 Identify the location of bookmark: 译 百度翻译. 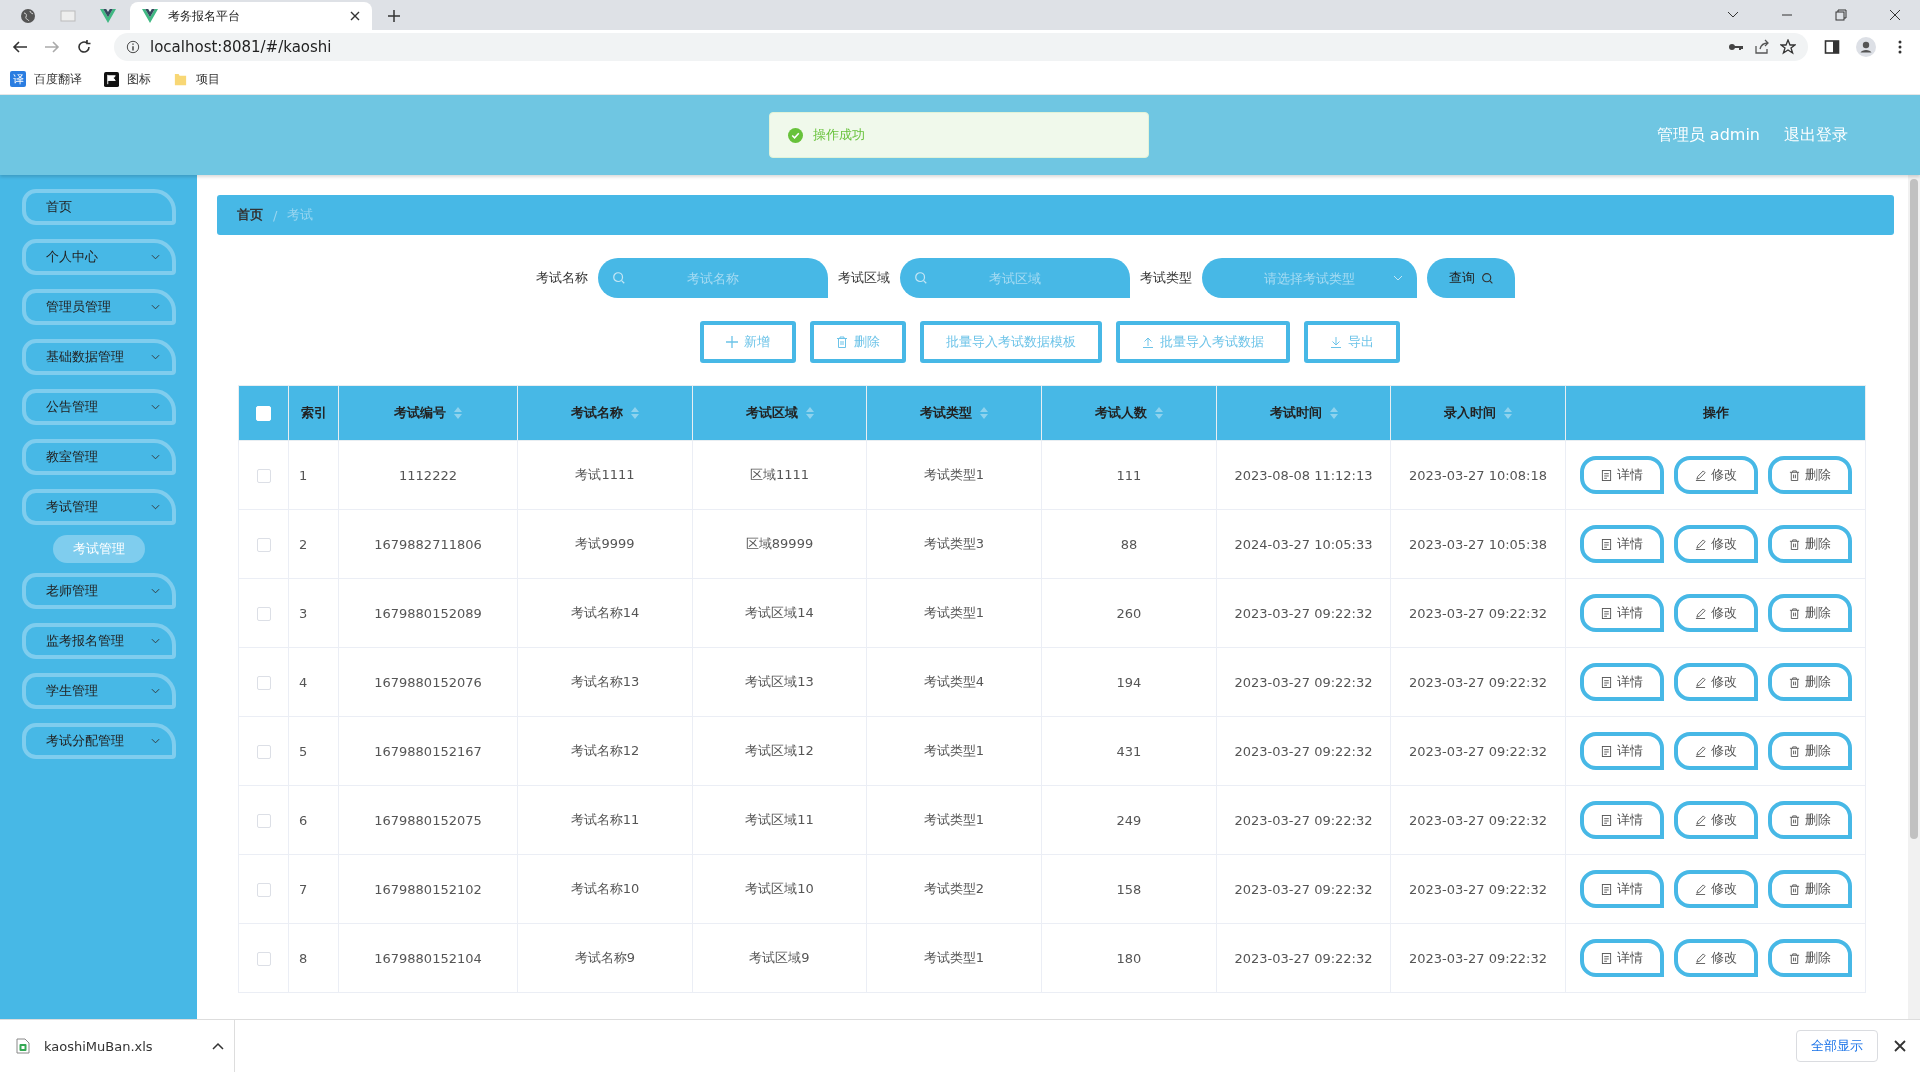
(46, 79).